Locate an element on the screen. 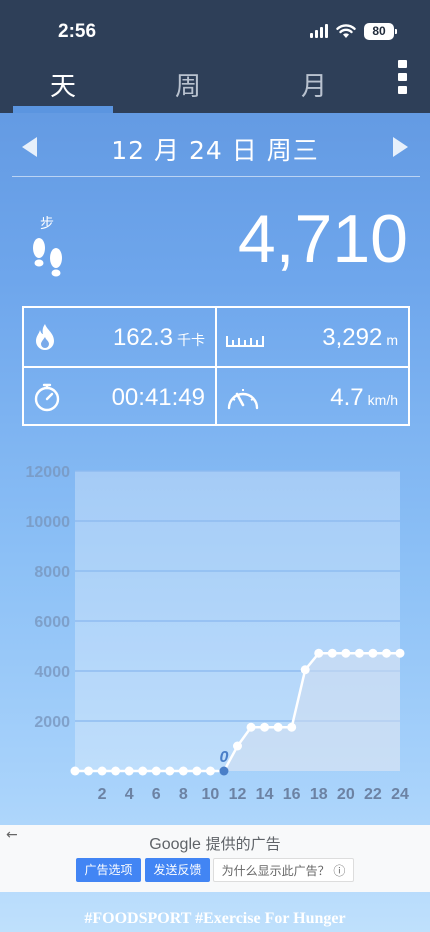  x-tick-label: 8 is located at coordinates (183, 794).